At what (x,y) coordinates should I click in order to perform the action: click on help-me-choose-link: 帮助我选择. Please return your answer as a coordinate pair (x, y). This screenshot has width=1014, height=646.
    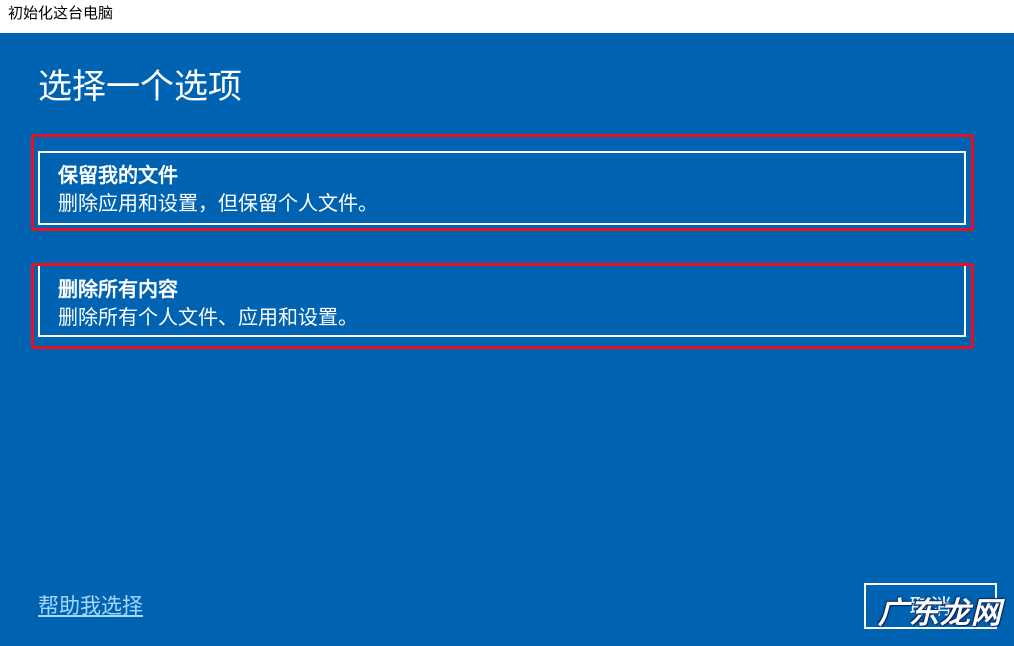
    Looking at the image, I should click on (90, 606).